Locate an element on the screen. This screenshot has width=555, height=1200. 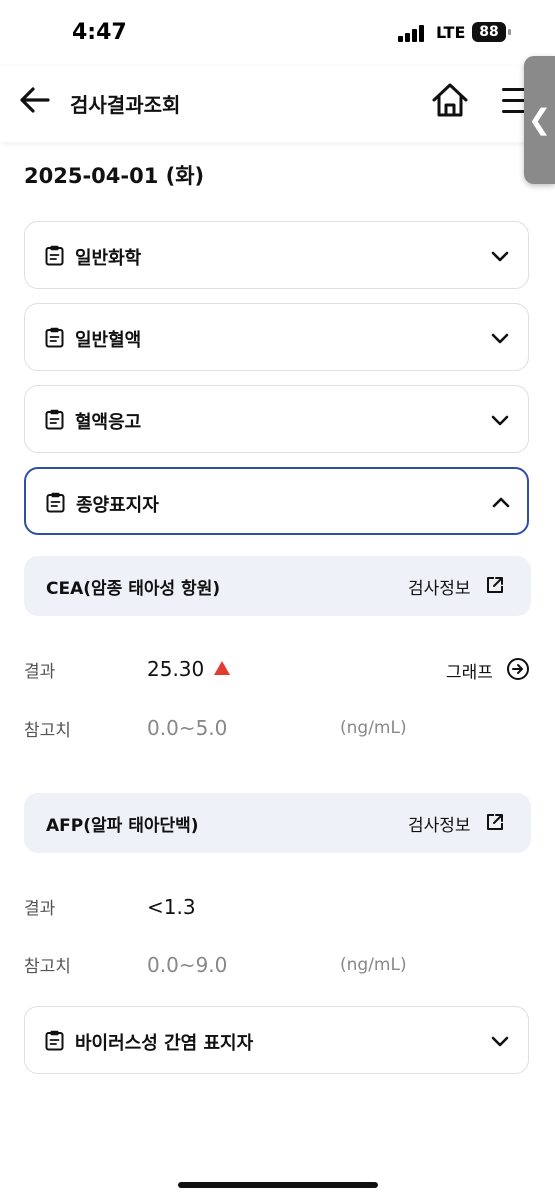
result-value: <1.3 is located at coordinates (171, 907).